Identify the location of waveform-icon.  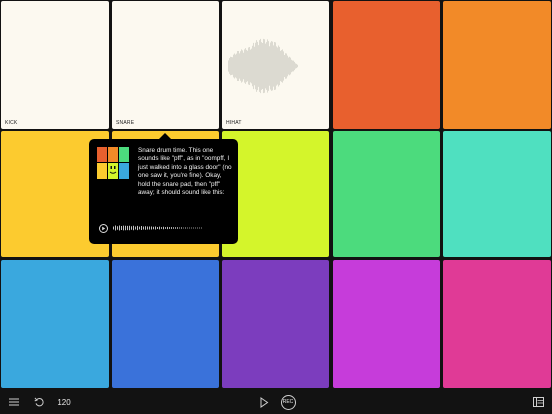
(263, 66).